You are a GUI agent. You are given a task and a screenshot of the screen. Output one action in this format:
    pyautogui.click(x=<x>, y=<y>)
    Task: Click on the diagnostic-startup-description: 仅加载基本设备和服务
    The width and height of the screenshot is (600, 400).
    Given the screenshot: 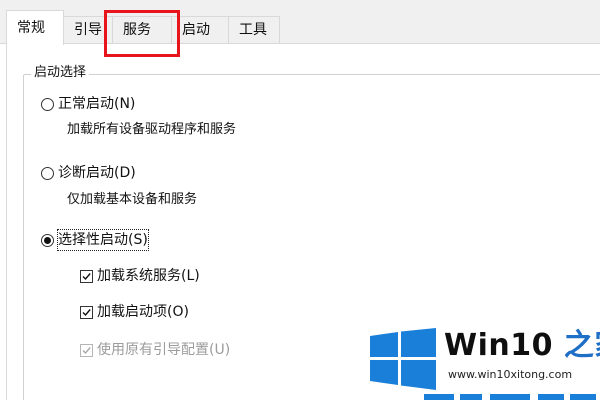 What is the action you would take?
    pyautogui.click(x=132, y=199)
    